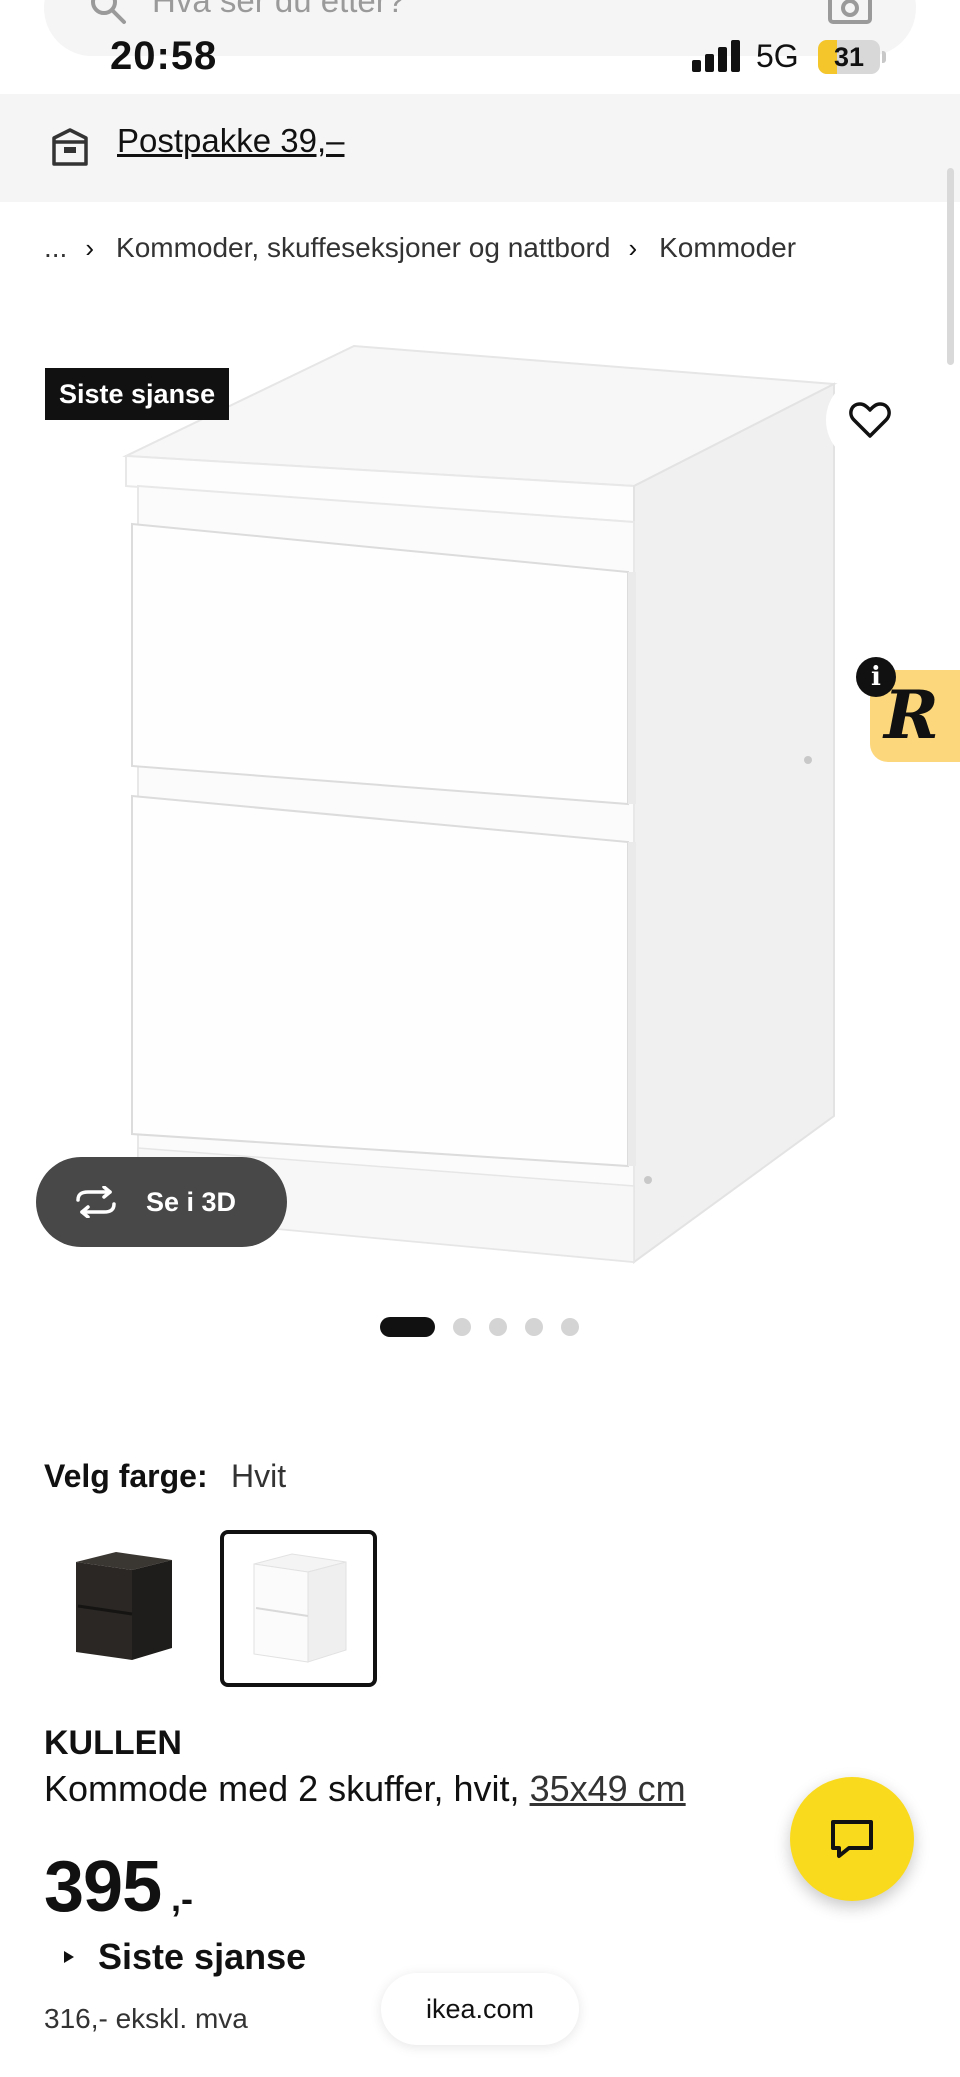 Image resolution: width=960 pixels, height=2077 pixels. Describe the element at coordinates (876, 677) in the screenshot. I see `info-icon: i` at that location.